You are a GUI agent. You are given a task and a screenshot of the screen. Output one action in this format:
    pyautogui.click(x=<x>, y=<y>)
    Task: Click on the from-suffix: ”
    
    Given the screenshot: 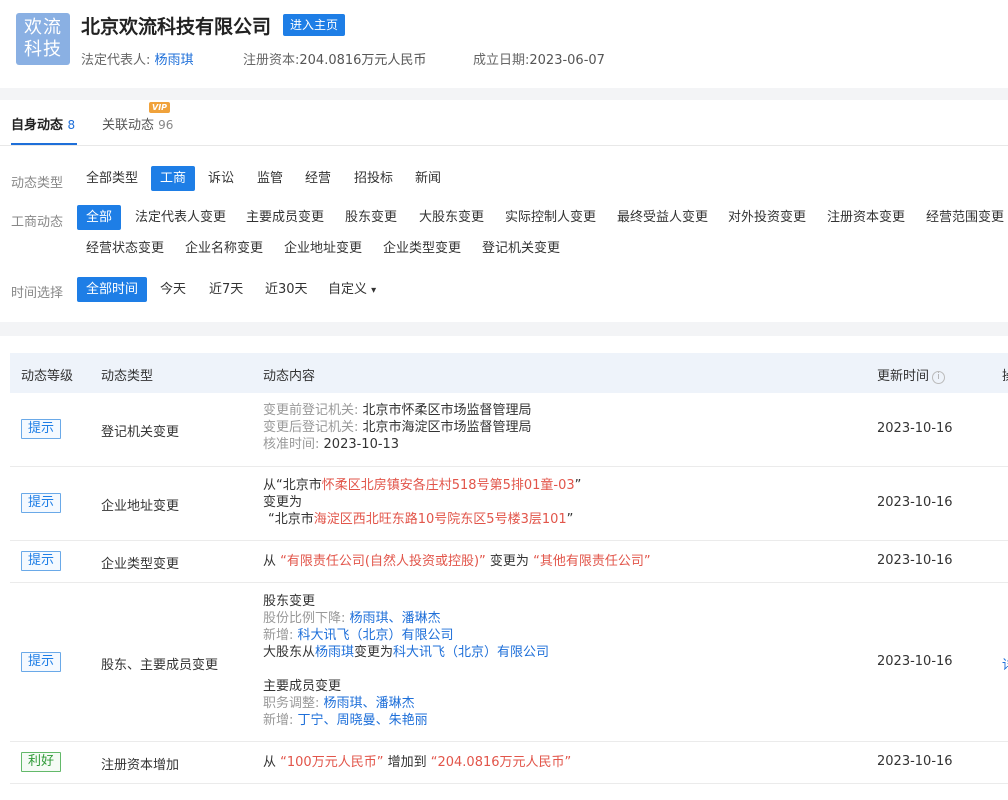 What is the action you would take?
    pyautogui.click(x=578, y=485)
    